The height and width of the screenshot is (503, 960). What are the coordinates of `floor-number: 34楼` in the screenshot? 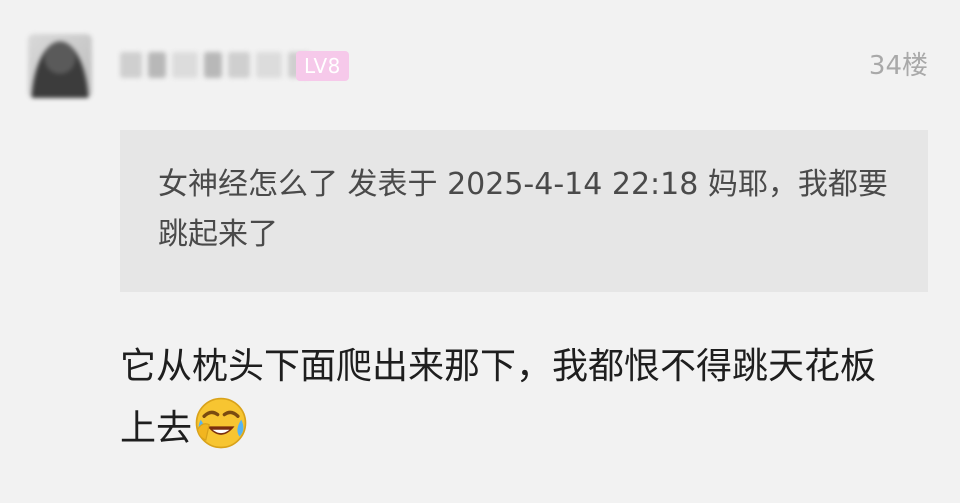 It's located at (898, 66).